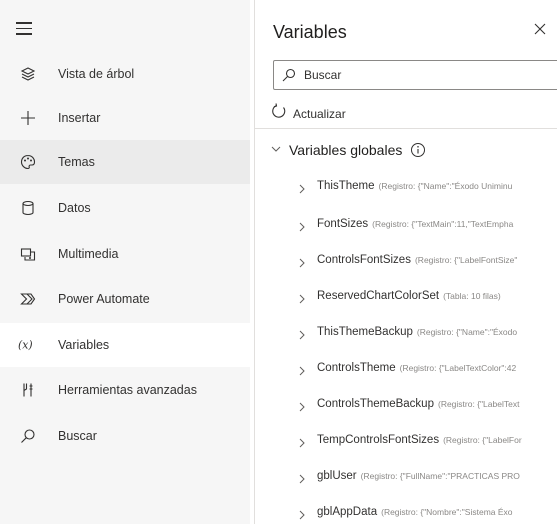 The width and height of the screenshot is (557, 524). Describe the element at coordinates (28, 162) in the screenshot. I see `palette-icon` at that location.